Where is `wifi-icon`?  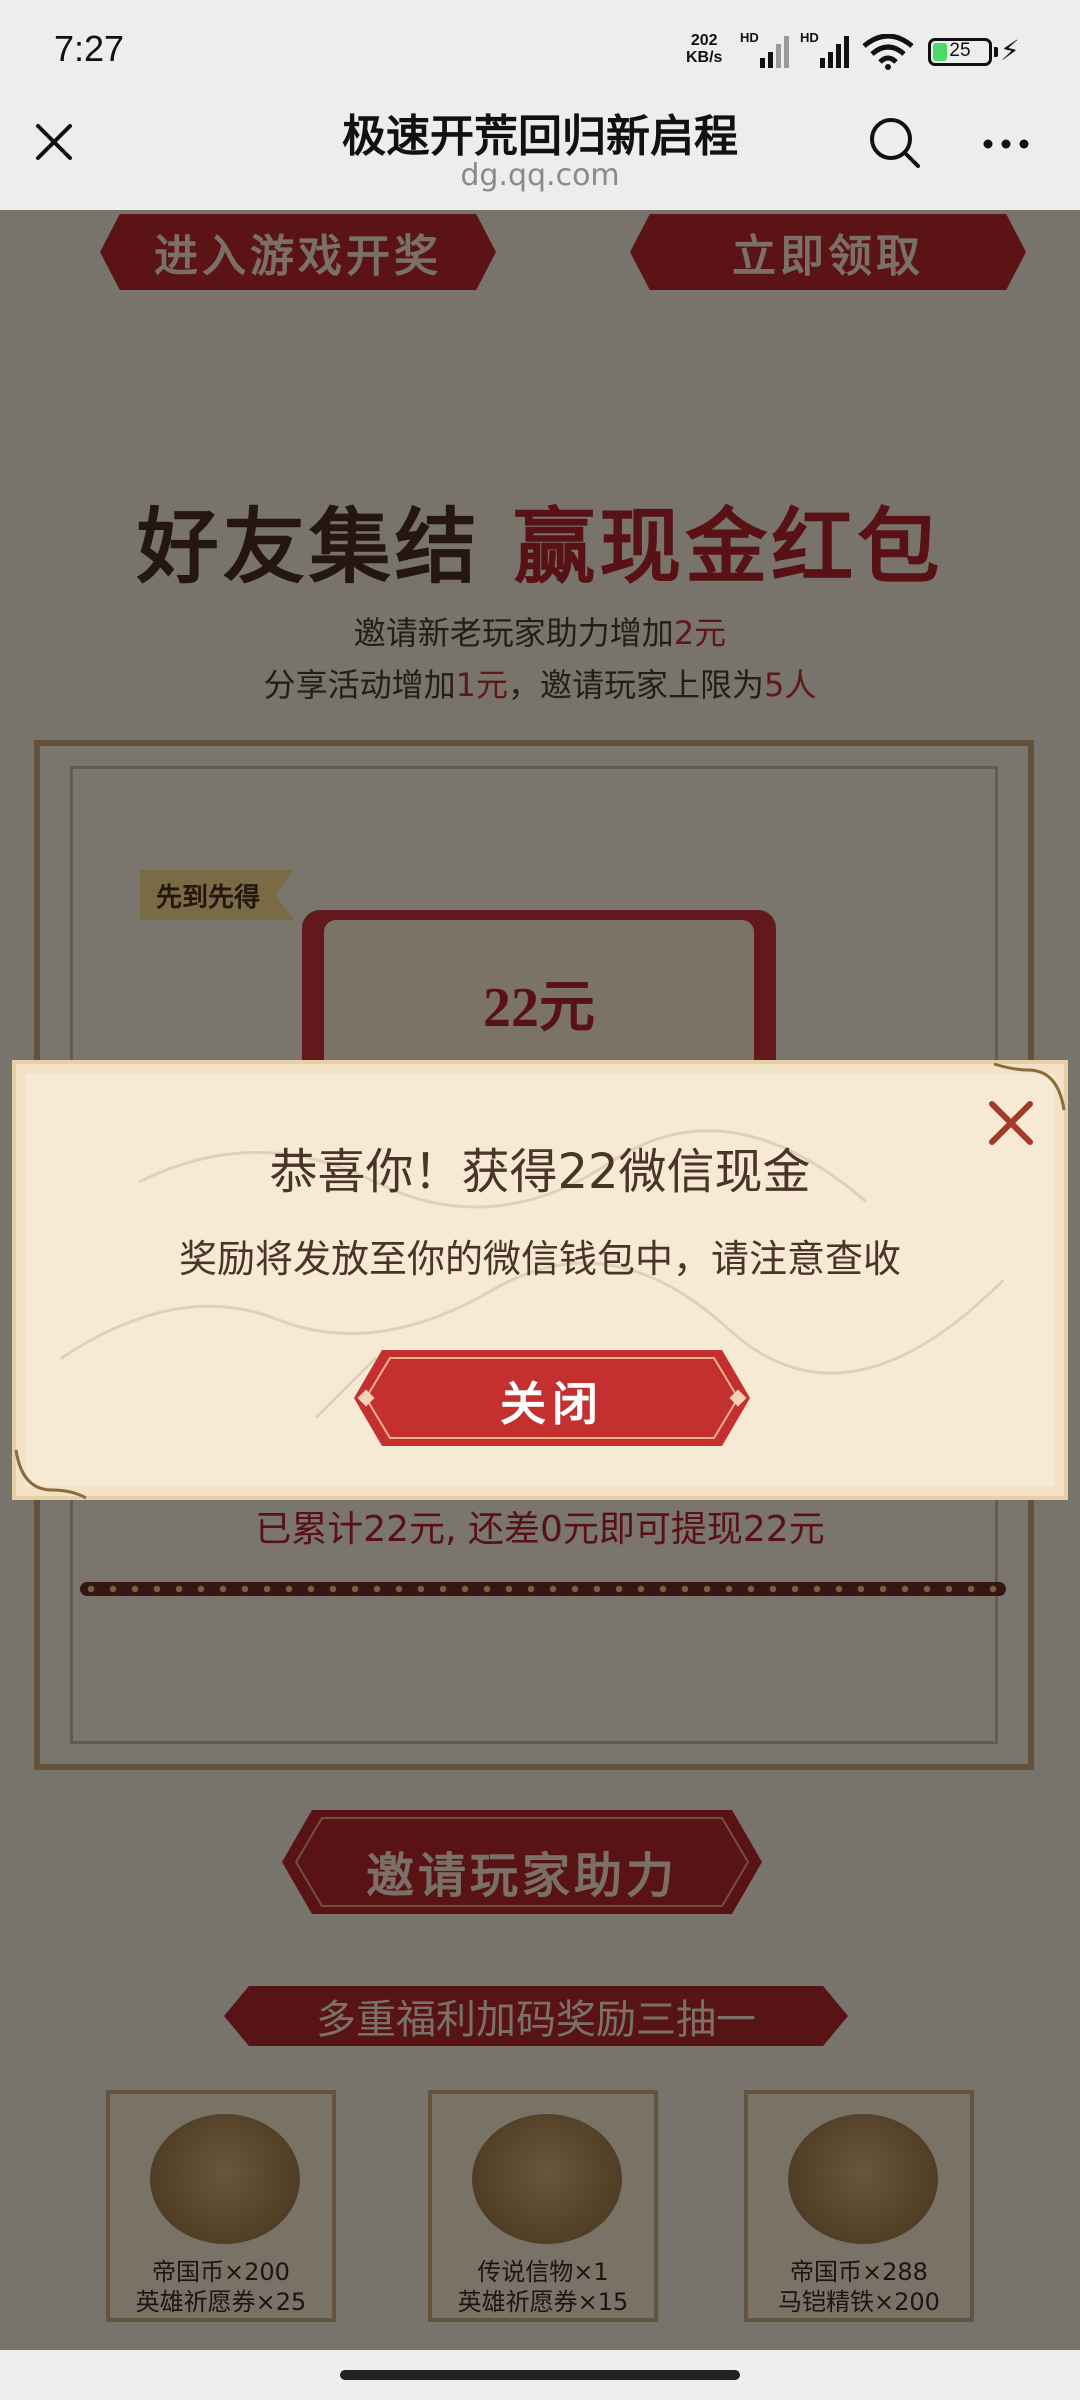 wifi-icon is located at coordinates (888, 52).